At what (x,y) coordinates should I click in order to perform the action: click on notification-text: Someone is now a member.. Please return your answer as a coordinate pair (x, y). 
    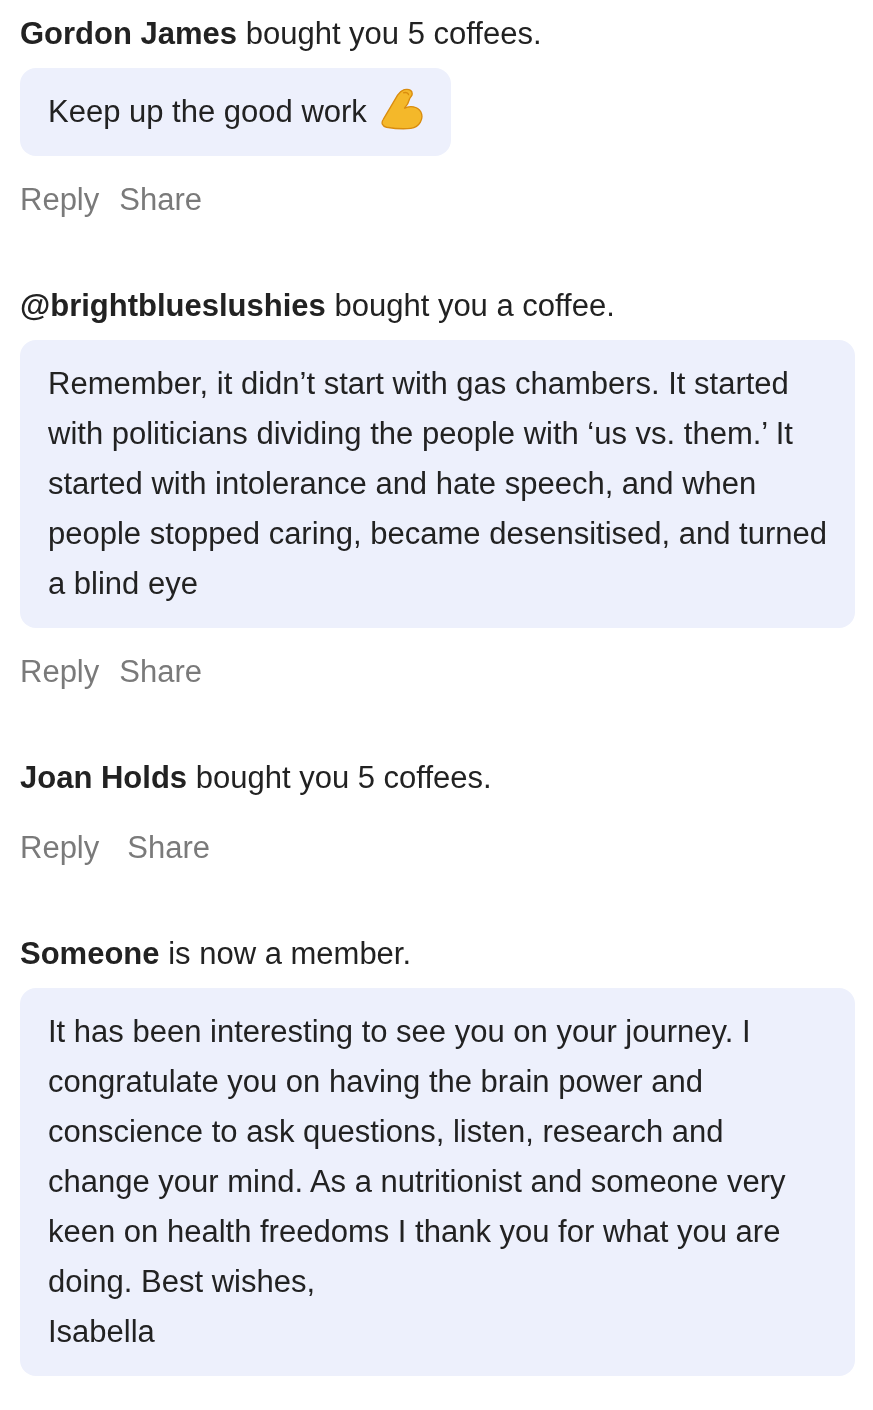
    Looking at the image, I should click on (216, 954).